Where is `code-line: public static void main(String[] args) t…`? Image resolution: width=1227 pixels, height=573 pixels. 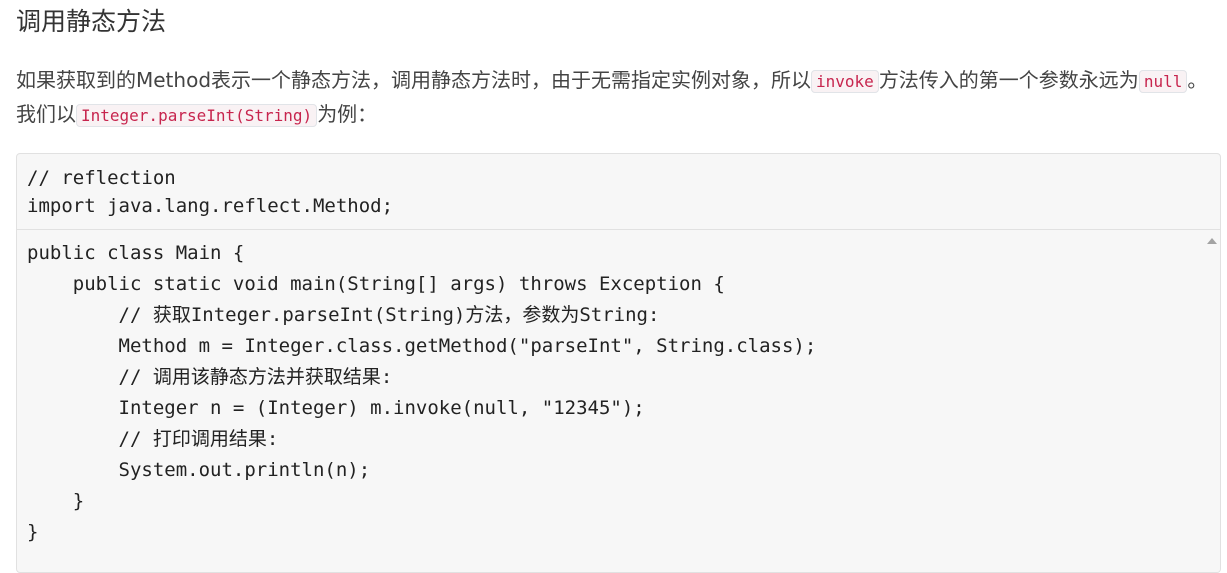 code-line: public static void main(String[] args) t… is located at coordinates (376, 284).